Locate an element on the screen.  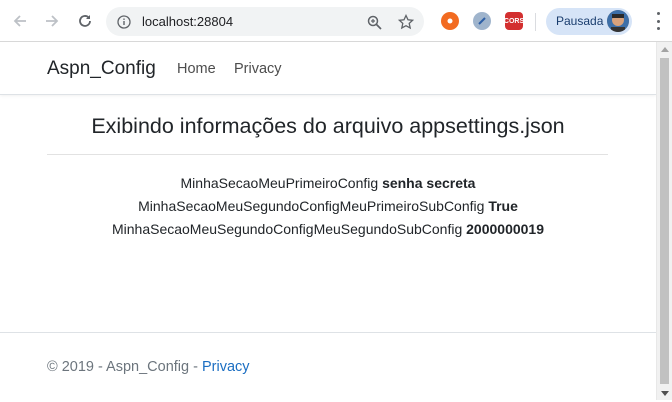
extension-orange-icon is located at coordinates (450, 21).